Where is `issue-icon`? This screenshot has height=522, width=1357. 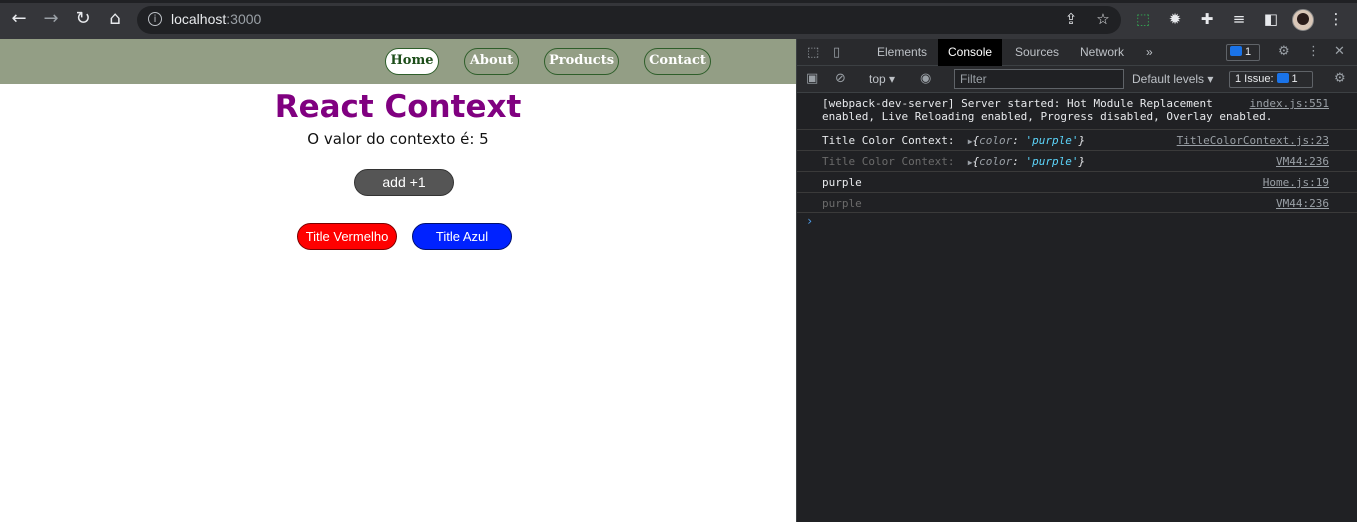
issue-icon is located at coordinates (1282, 78).